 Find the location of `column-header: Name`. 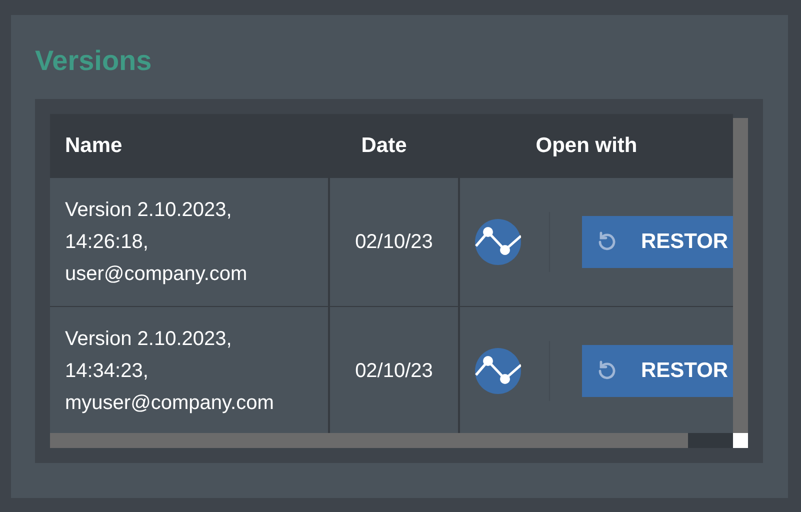

column-header: Name is located at coordinates (94, 145).